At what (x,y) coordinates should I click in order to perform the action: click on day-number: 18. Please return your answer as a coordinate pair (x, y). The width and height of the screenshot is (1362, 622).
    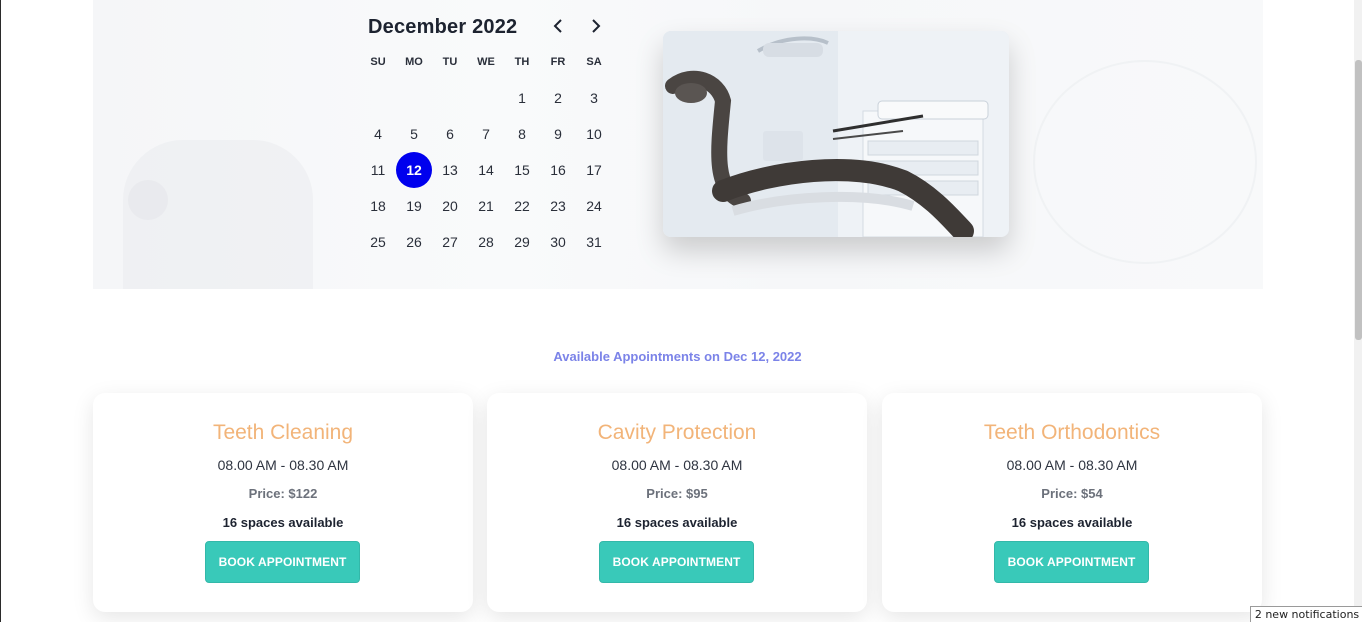
    Looking at the image, I should click on (378, 206).